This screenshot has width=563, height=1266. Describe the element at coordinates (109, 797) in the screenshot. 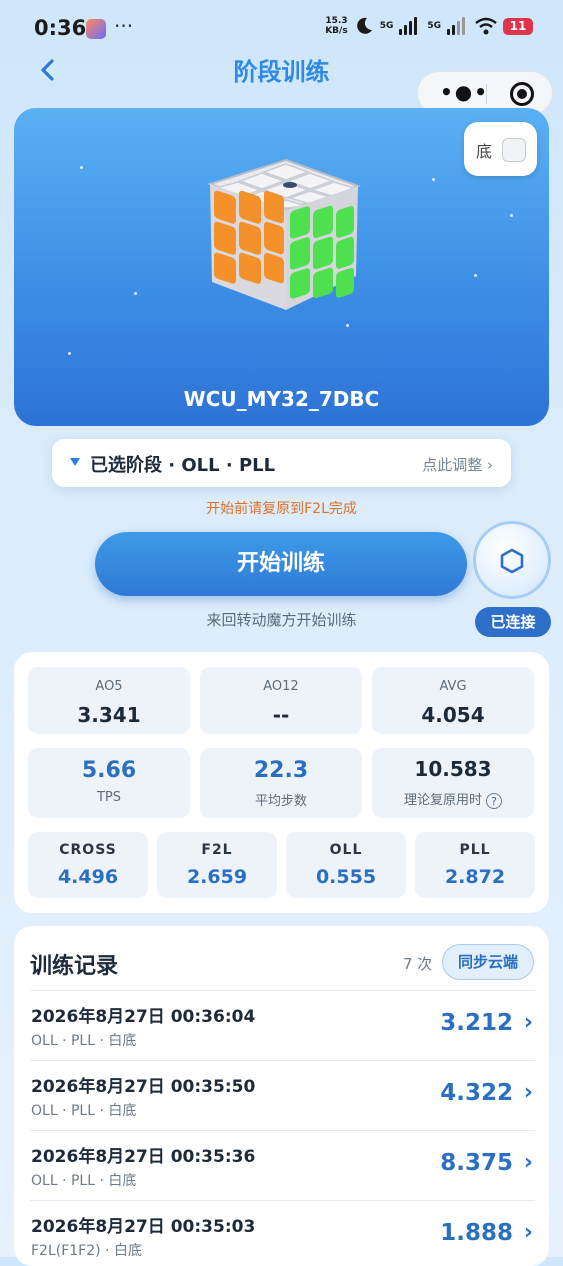

I see `stat-label: TPS` at that location.